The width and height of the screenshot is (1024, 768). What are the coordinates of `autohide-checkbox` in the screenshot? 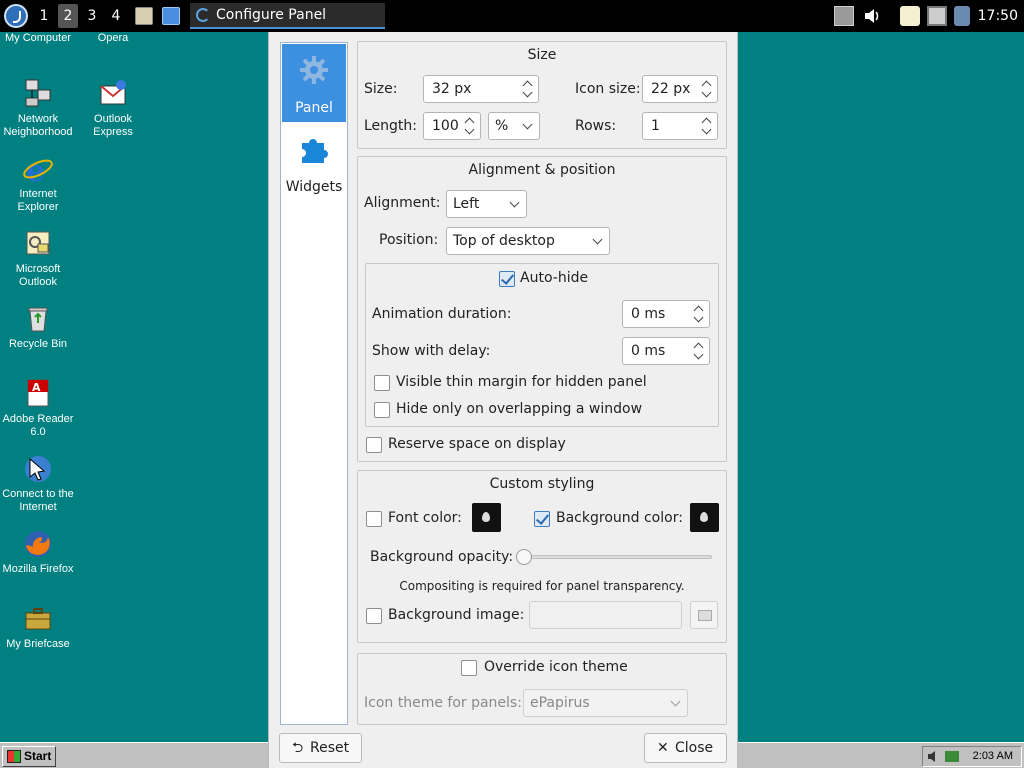 It's located at (507, 279).